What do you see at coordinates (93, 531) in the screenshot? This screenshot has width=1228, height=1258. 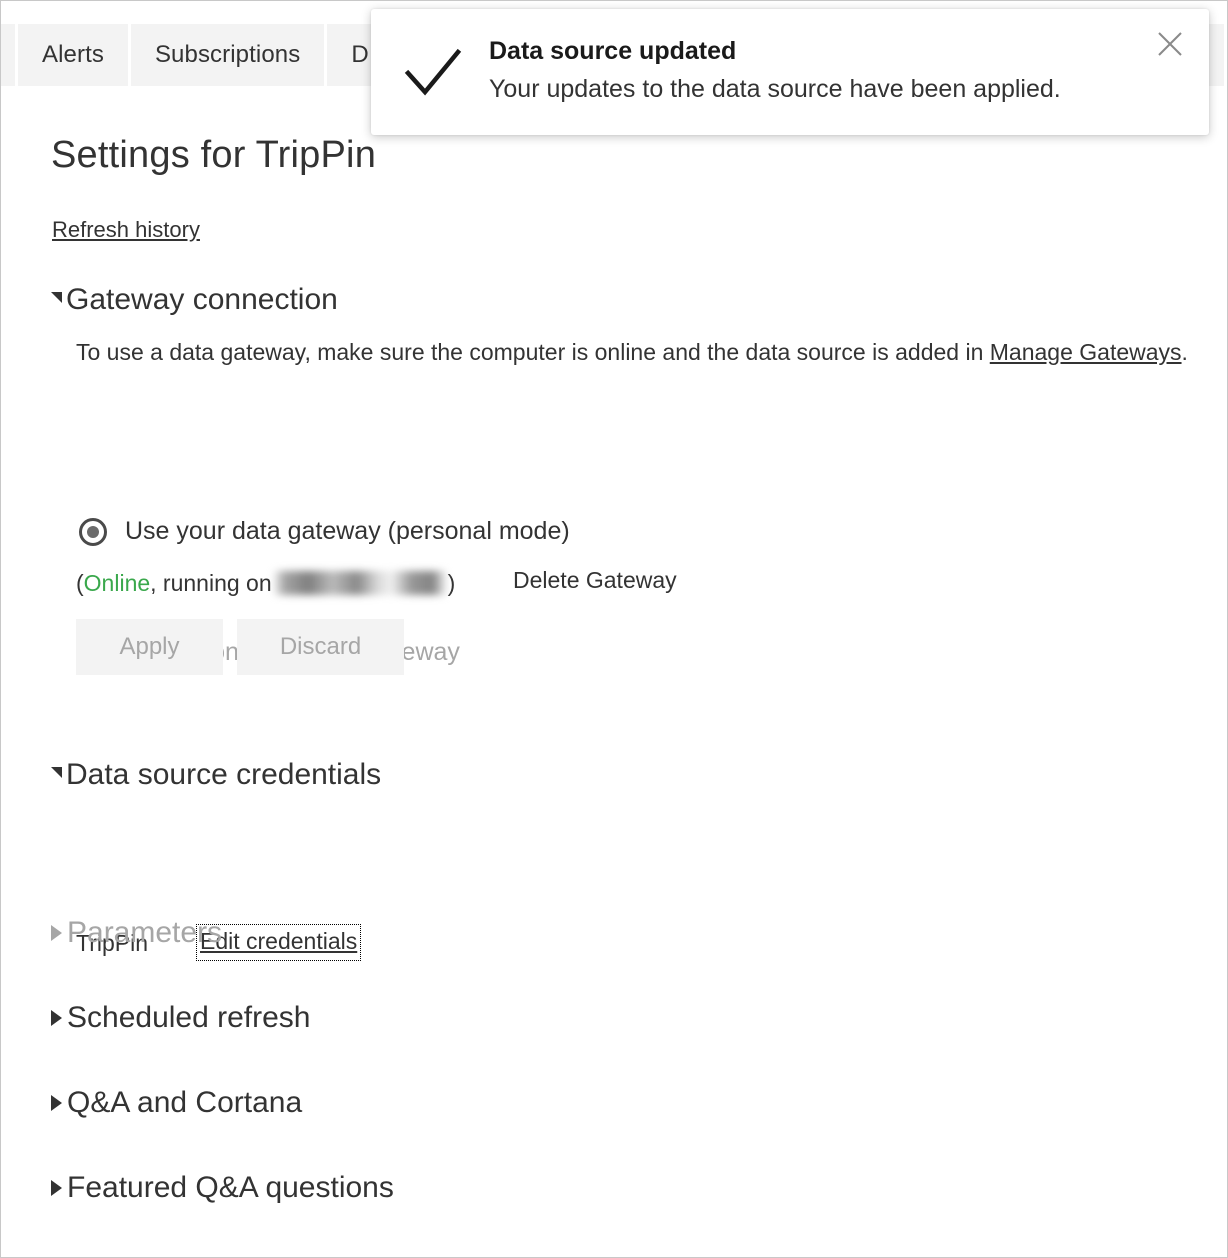 I see `radio-personal-gateway` at bounding box center [93, 531].